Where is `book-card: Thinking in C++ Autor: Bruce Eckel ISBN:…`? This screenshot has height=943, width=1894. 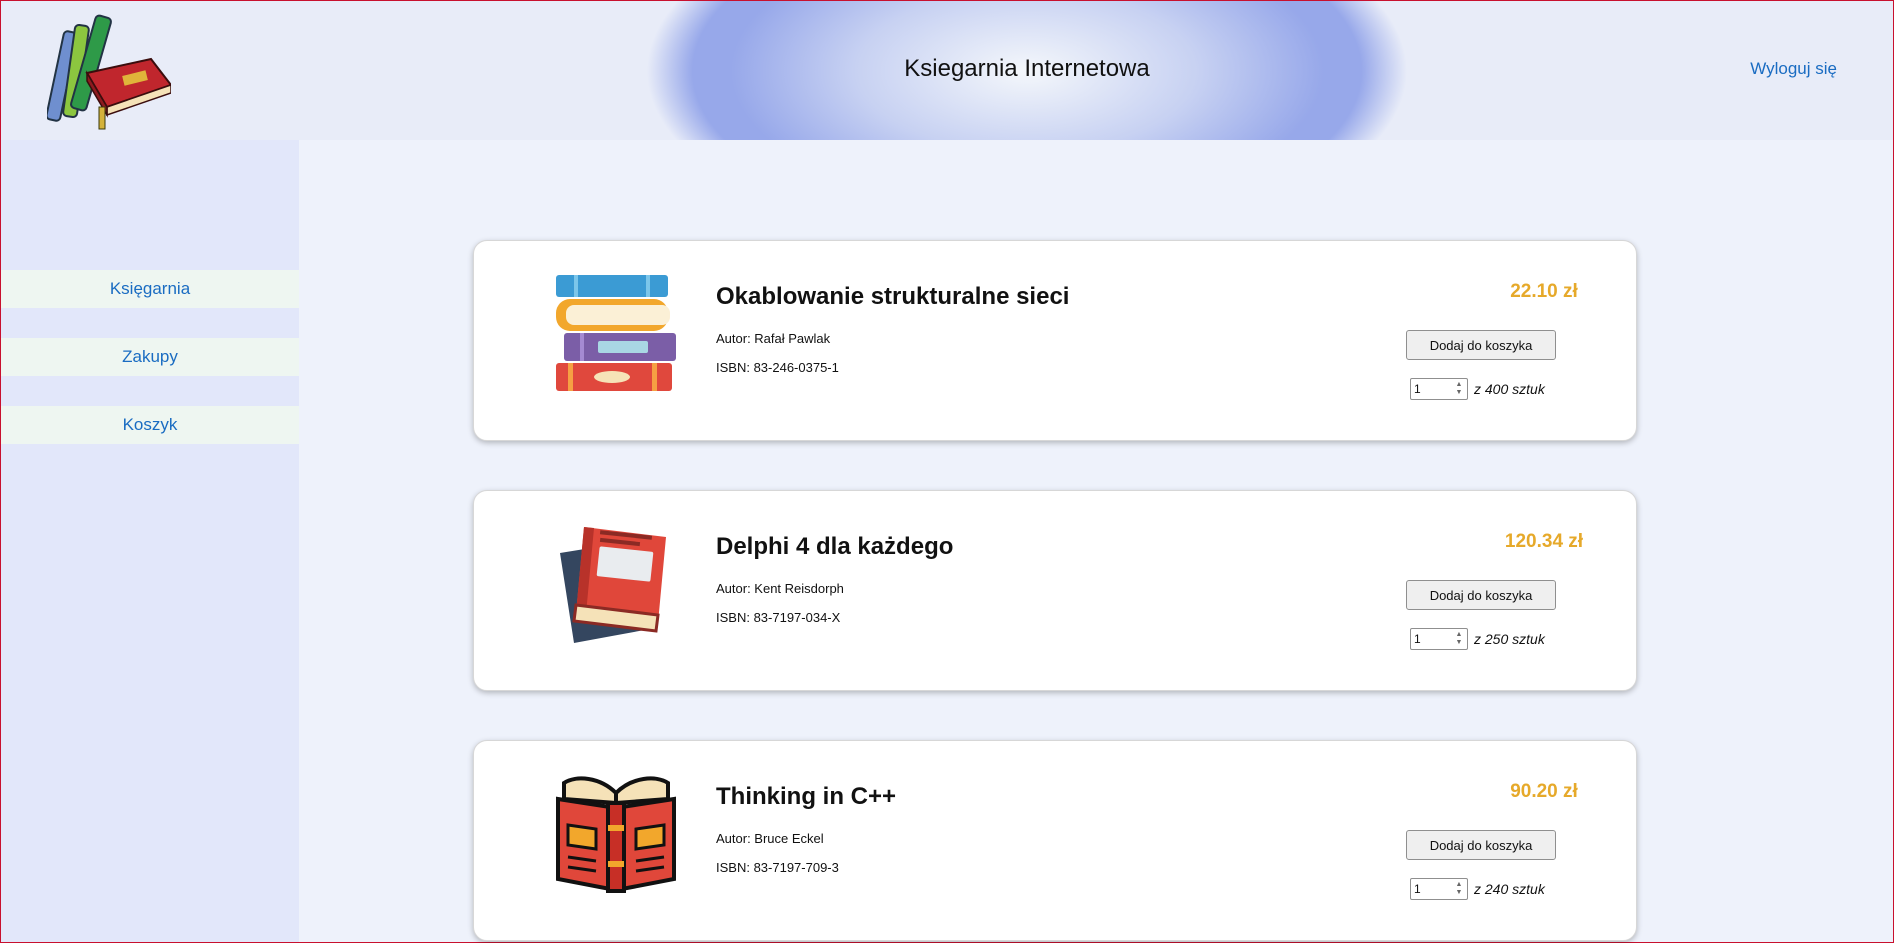
book-card: Thinking in C++ Autor: Bruce Eckel ISBN:… is located at coordinates (1055, 840).